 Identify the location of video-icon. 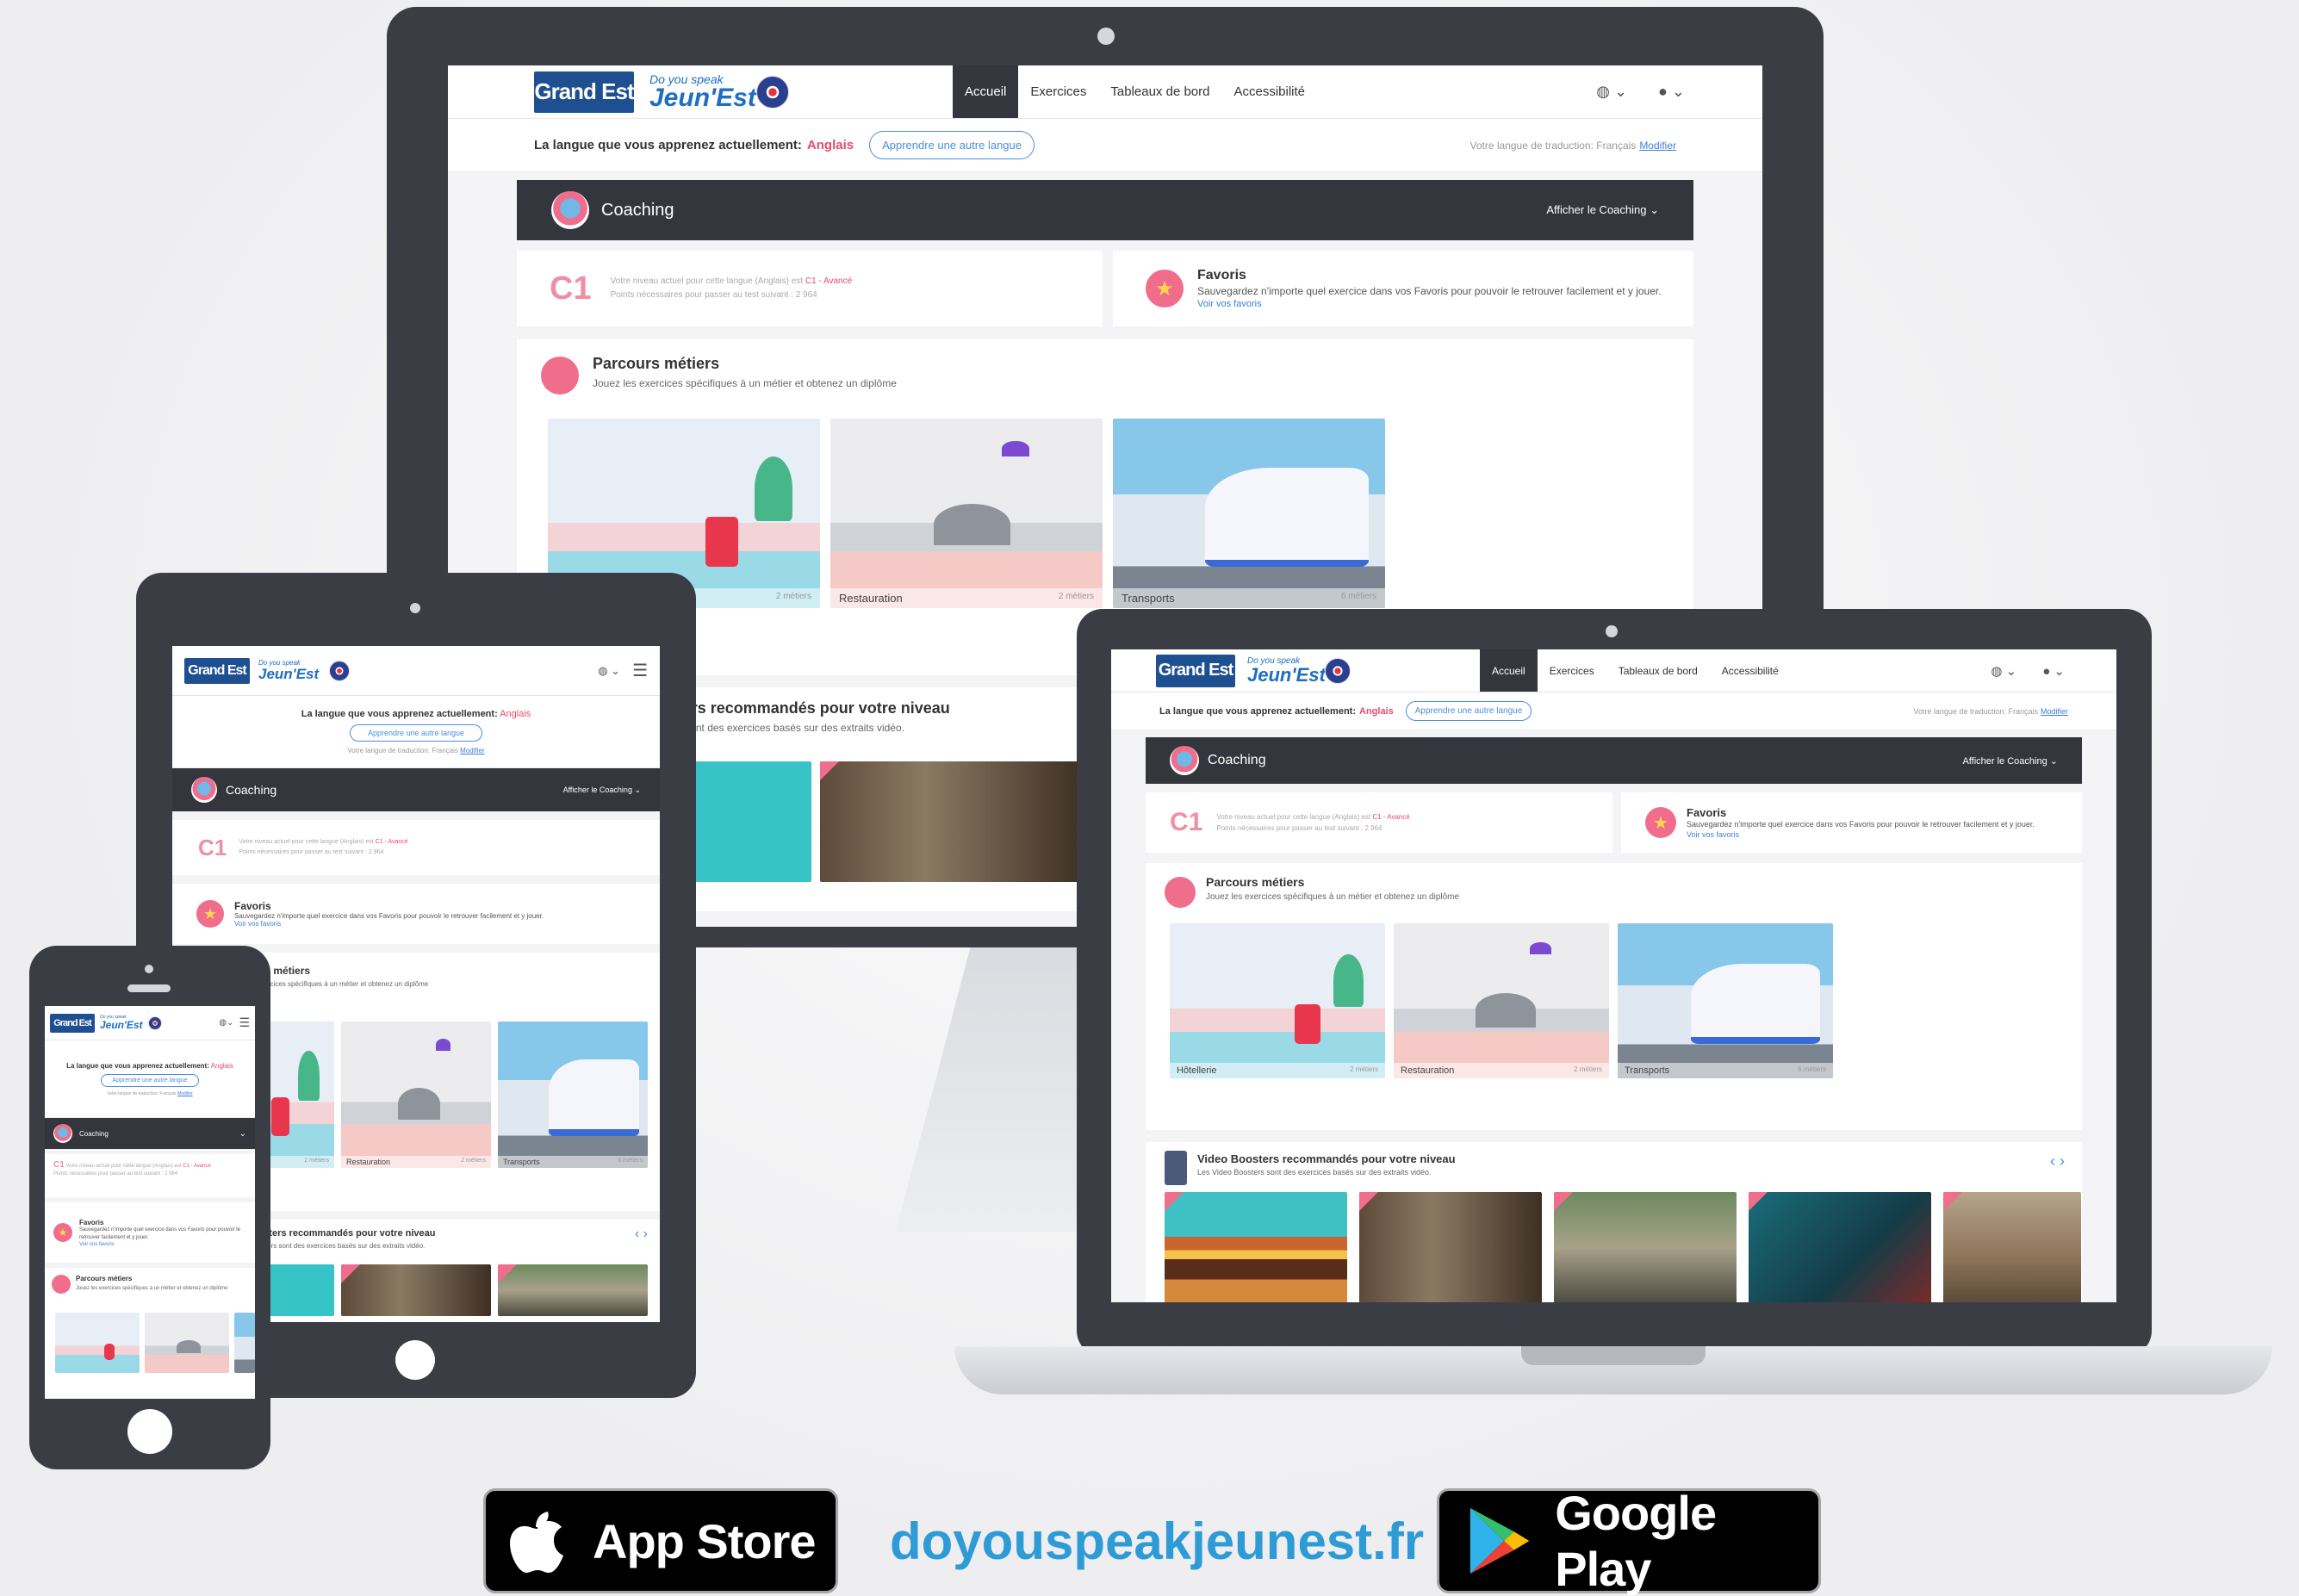
(1176, 1168).